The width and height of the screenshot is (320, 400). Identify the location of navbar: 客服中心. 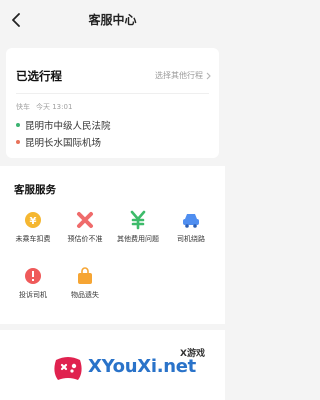
(112, 20).